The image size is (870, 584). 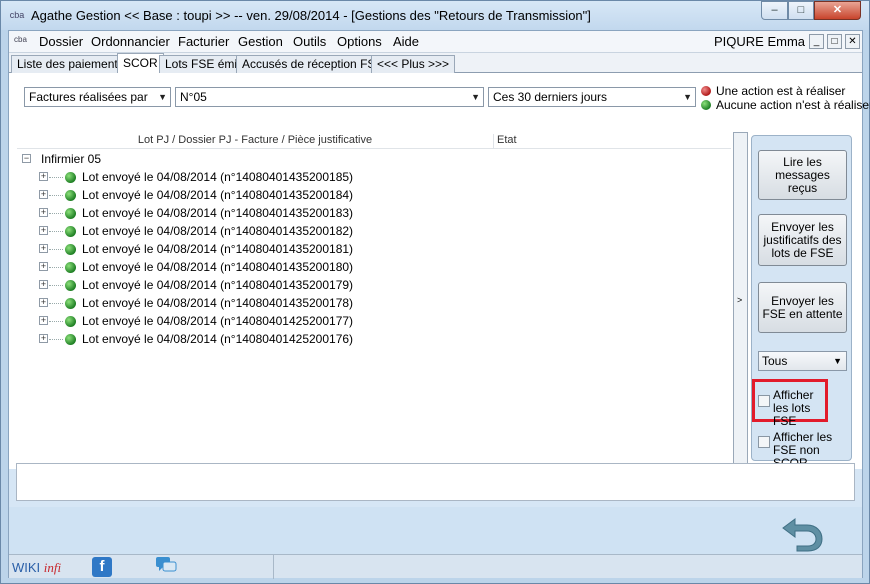 What do you see at coordinates (406, 41) in the screenshot?
I see `menu-aide: Aide` at bounding box center [406, 41].